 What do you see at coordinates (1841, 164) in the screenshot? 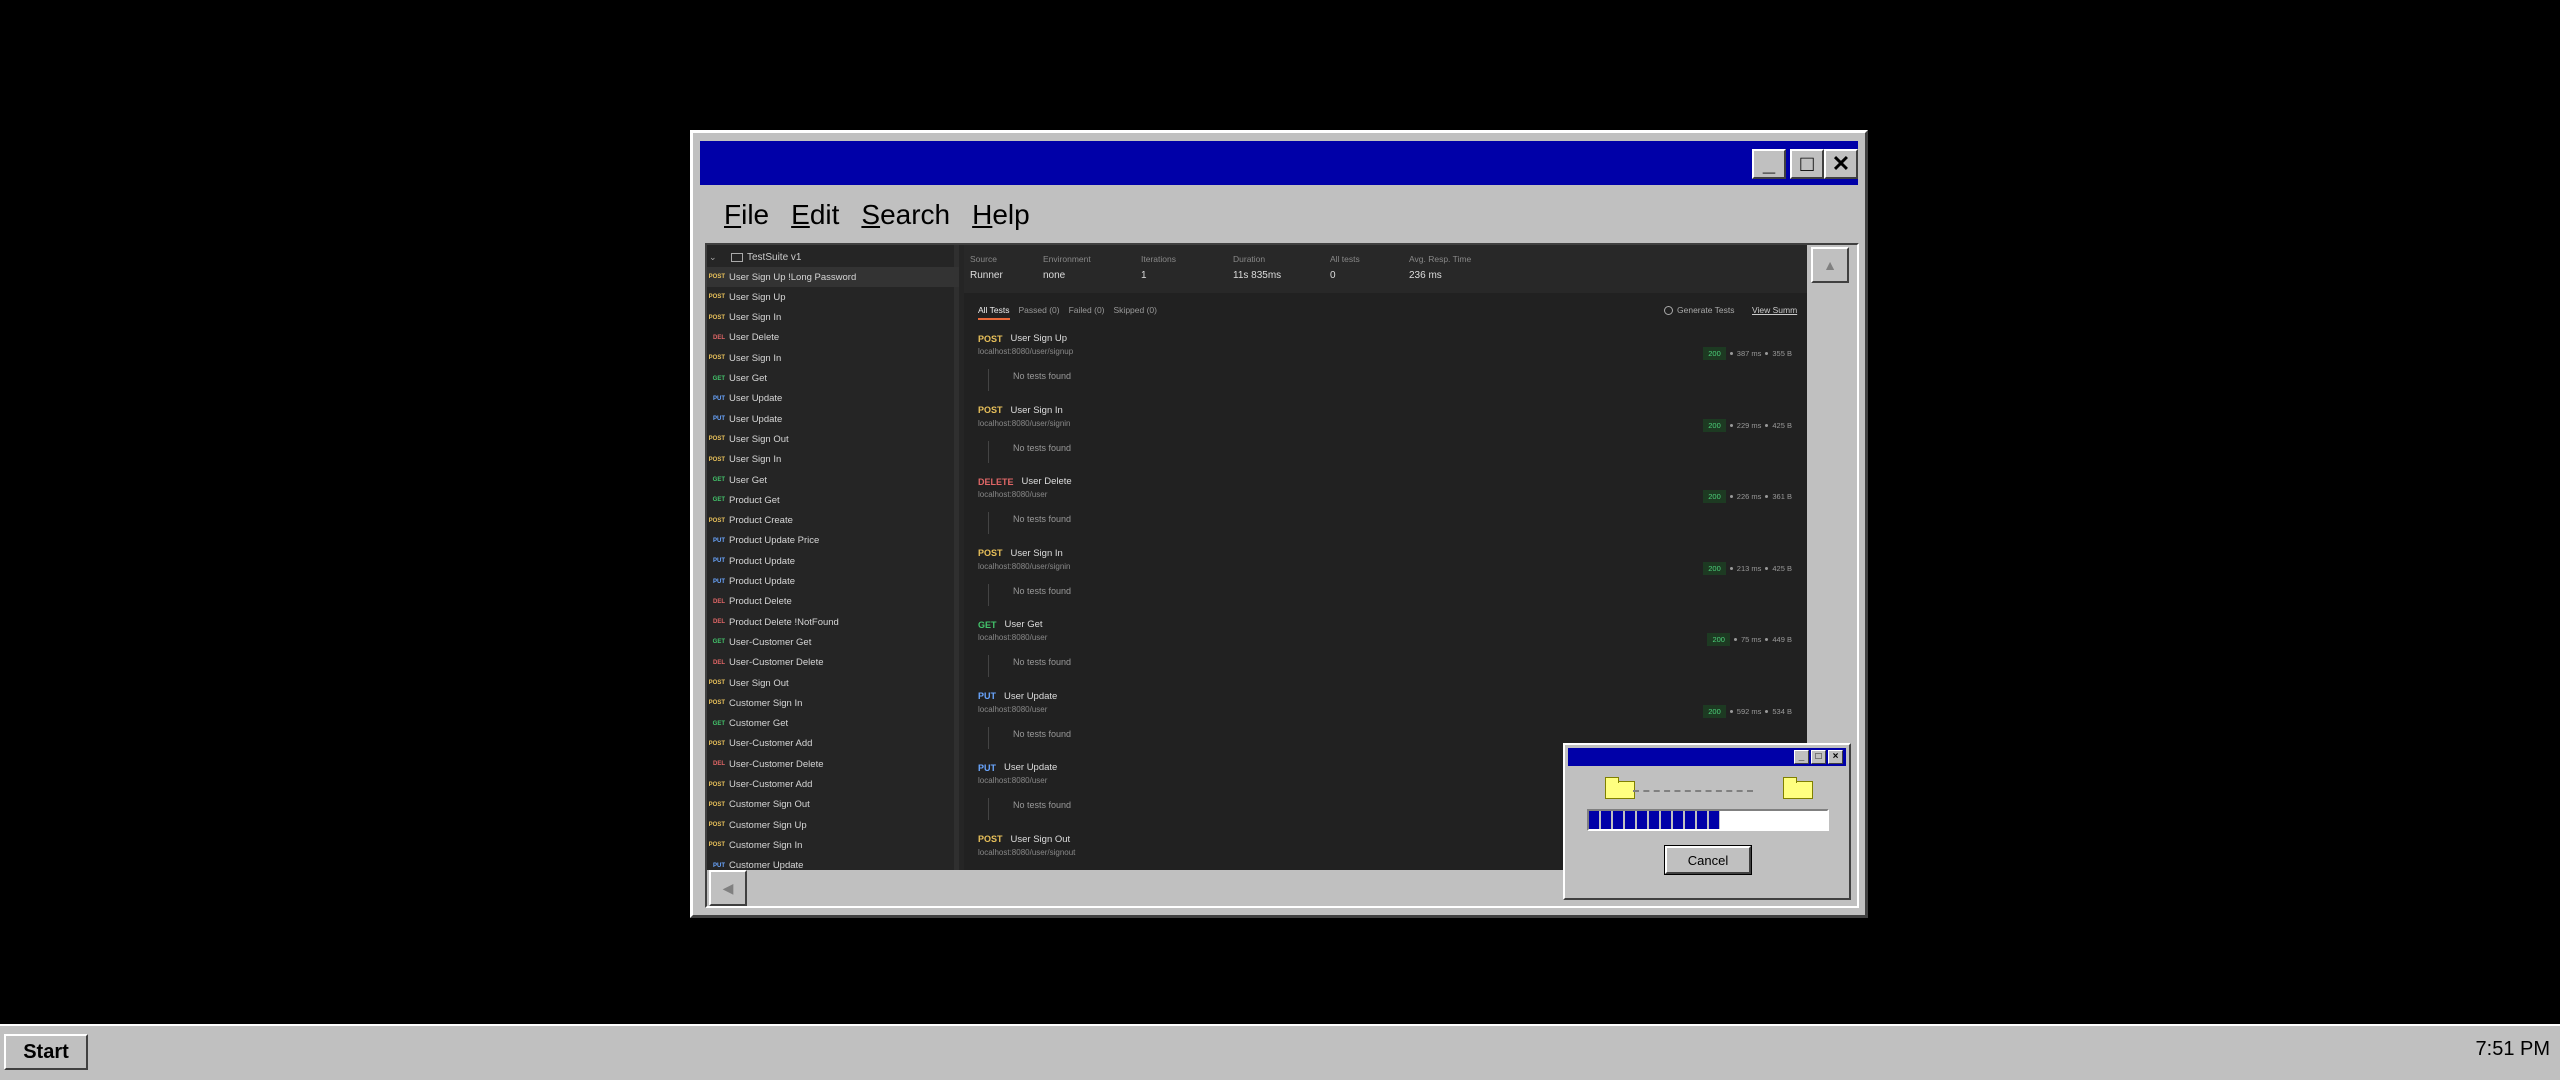
I see `close-button: ✕` at bounding box center [1841, 164].